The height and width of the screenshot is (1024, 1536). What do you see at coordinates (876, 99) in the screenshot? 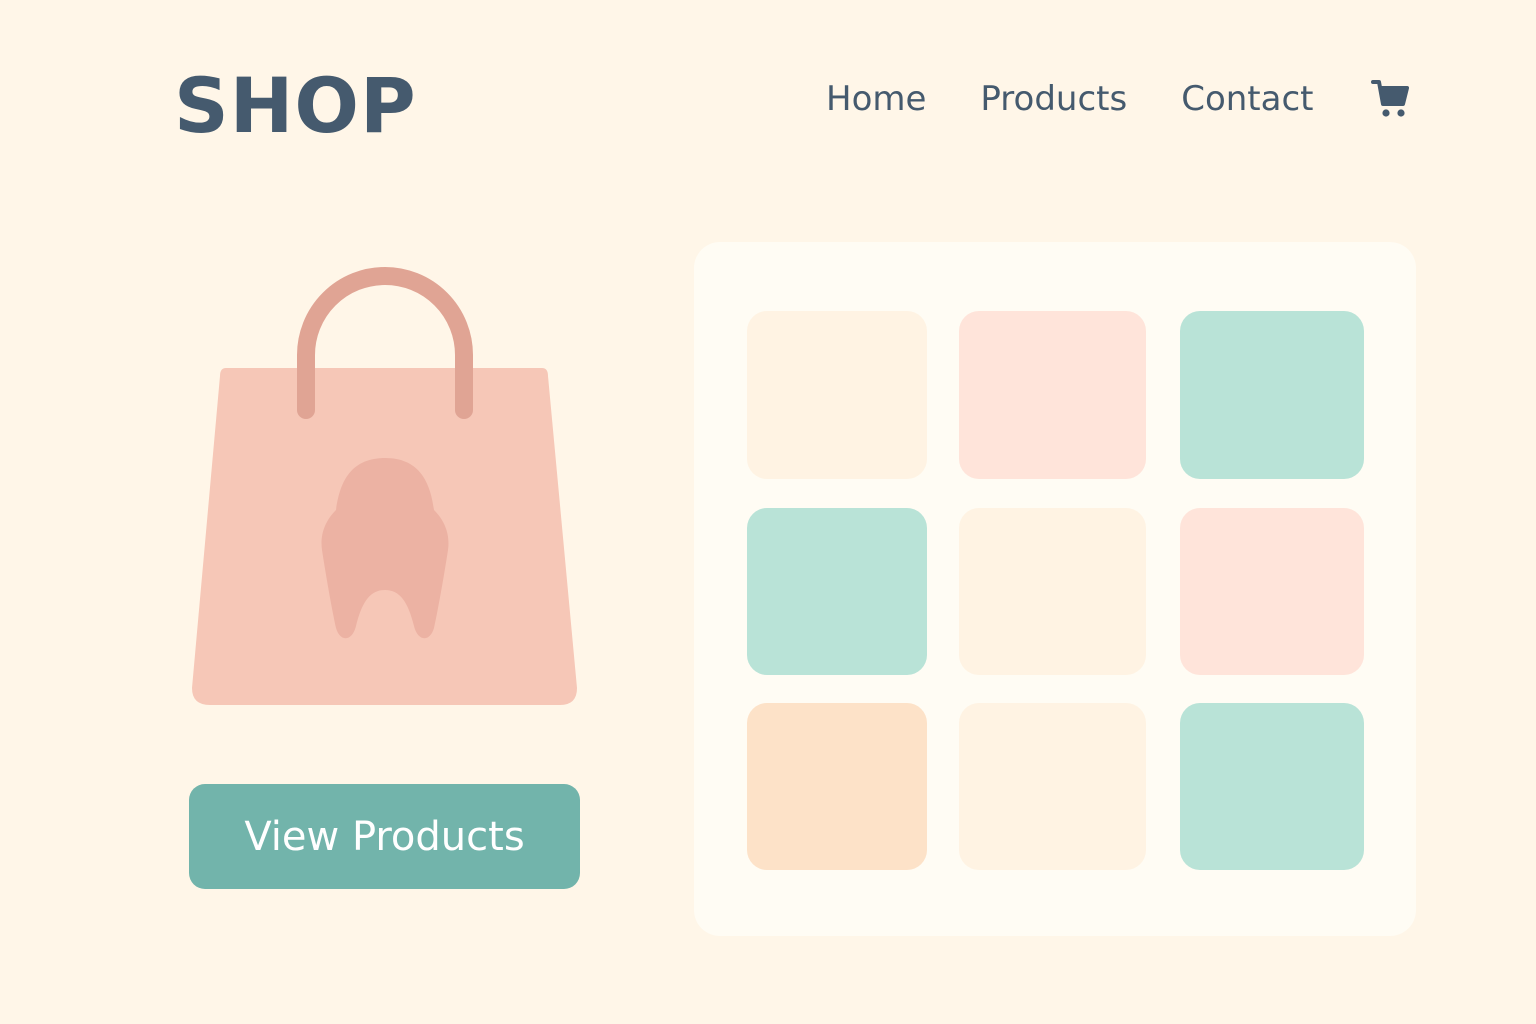
I see `nav-home: Home` at bounding box center [876, 99].